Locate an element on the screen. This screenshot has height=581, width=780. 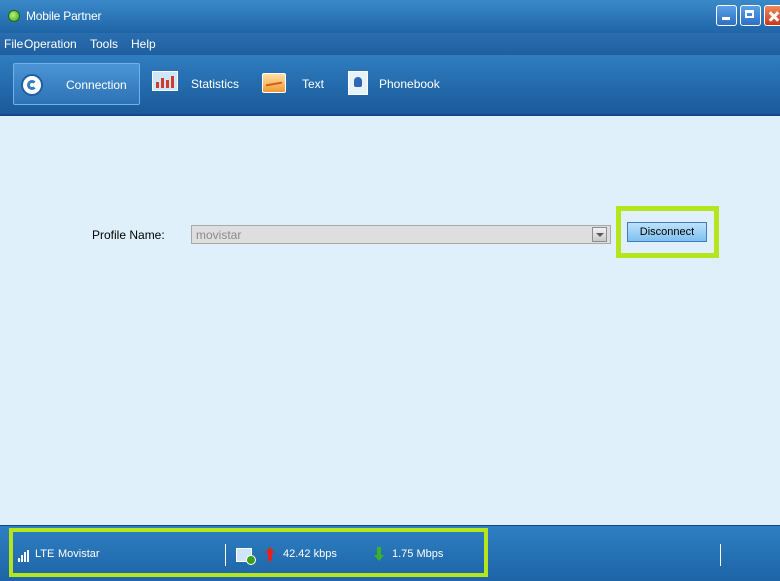
menu-file: File is located at coordinates (13, 44).